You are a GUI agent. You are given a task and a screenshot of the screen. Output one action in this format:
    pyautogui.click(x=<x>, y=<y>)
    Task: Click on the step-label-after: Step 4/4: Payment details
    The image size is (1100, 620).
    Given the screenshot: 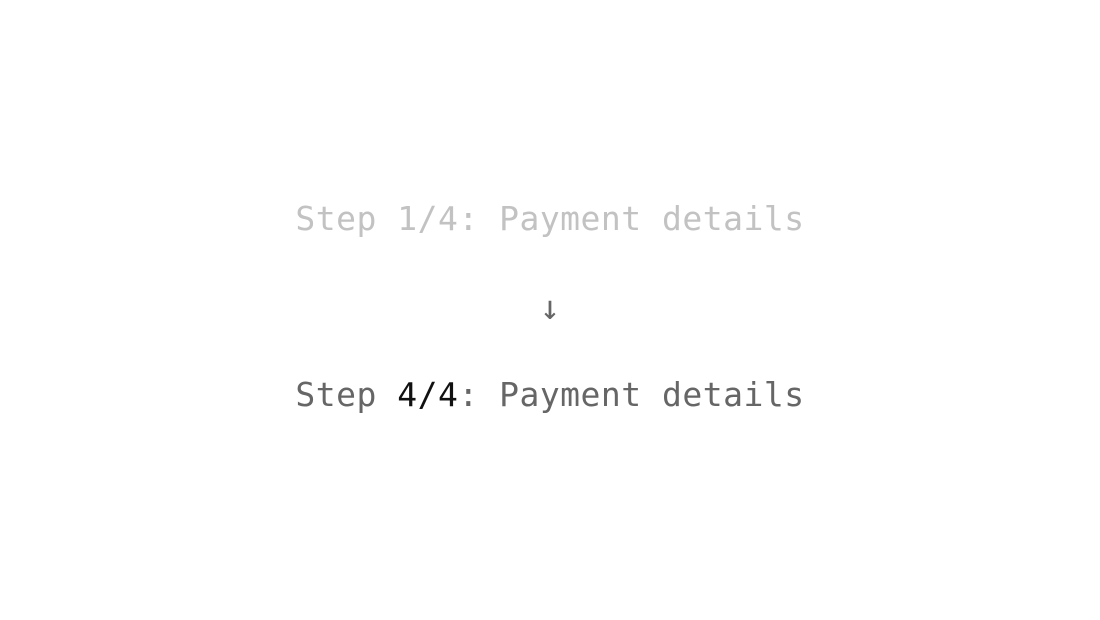 What is the action you would take?
    pyautogui.click(x=550, y=395)
    